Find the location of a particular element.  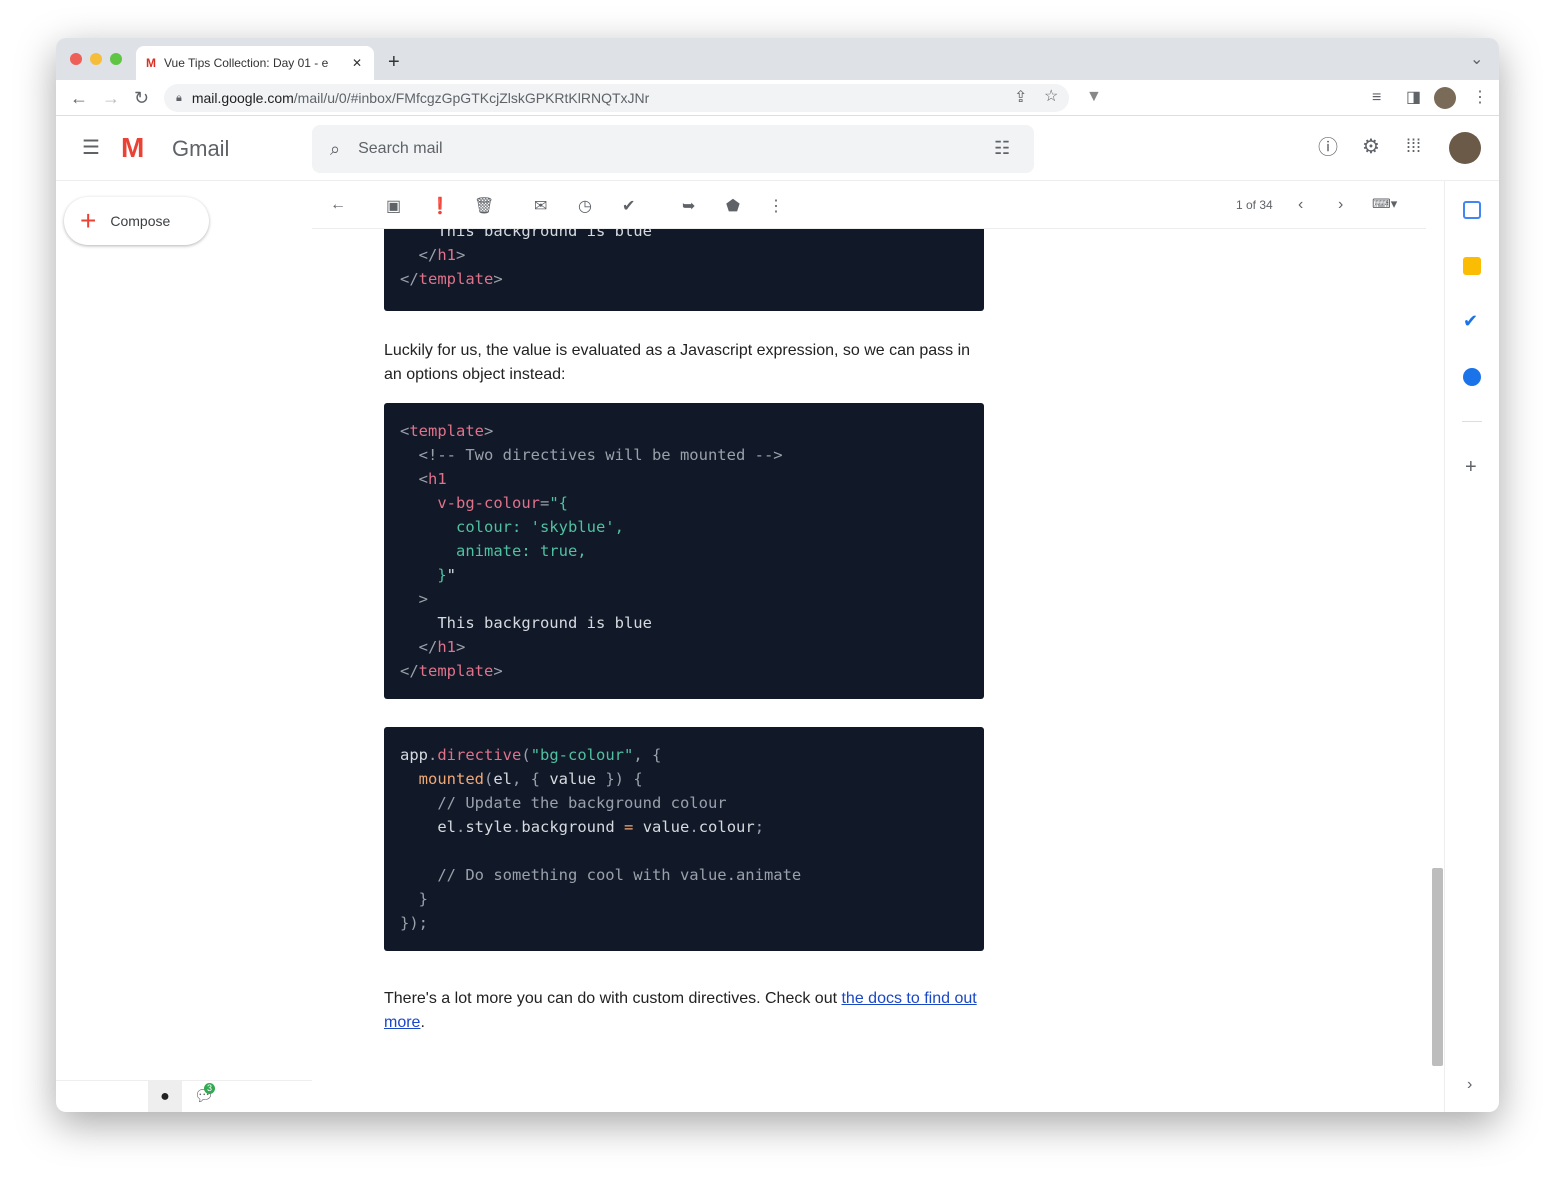

code-token: ( is located at coordinates (526, 755).